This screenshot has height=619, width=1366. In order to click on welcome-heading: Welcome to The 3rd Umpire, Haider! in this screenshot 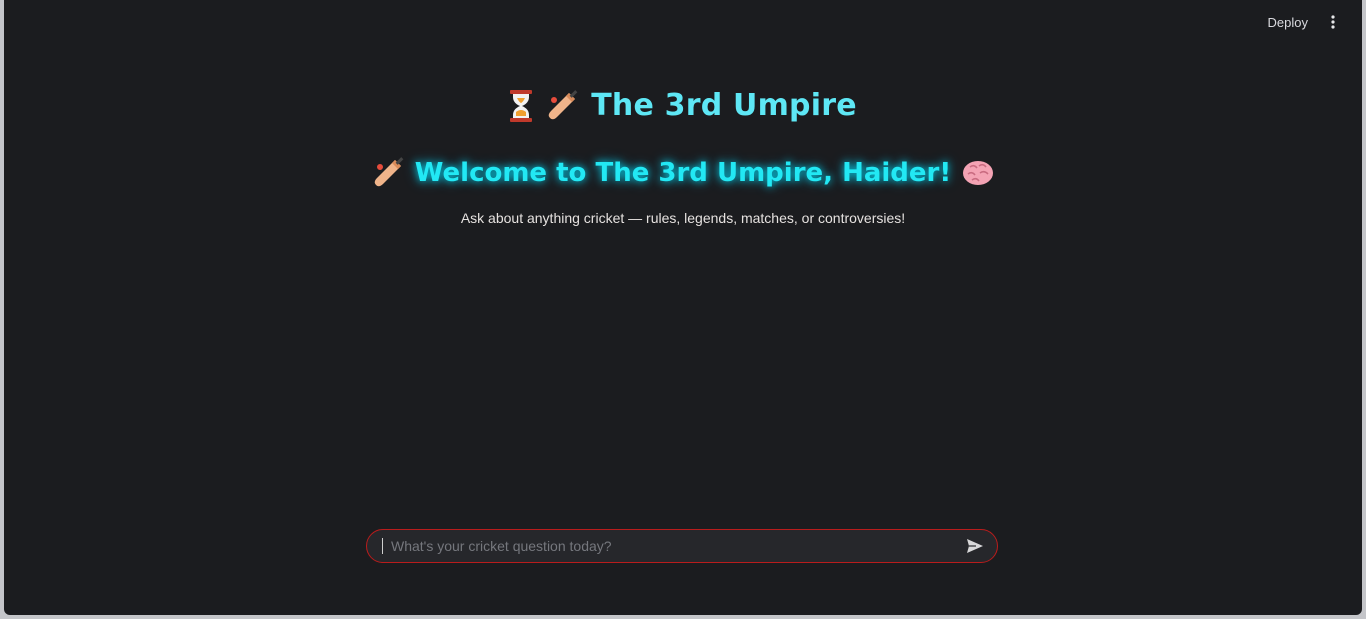, I will do `click(683, 173)`.